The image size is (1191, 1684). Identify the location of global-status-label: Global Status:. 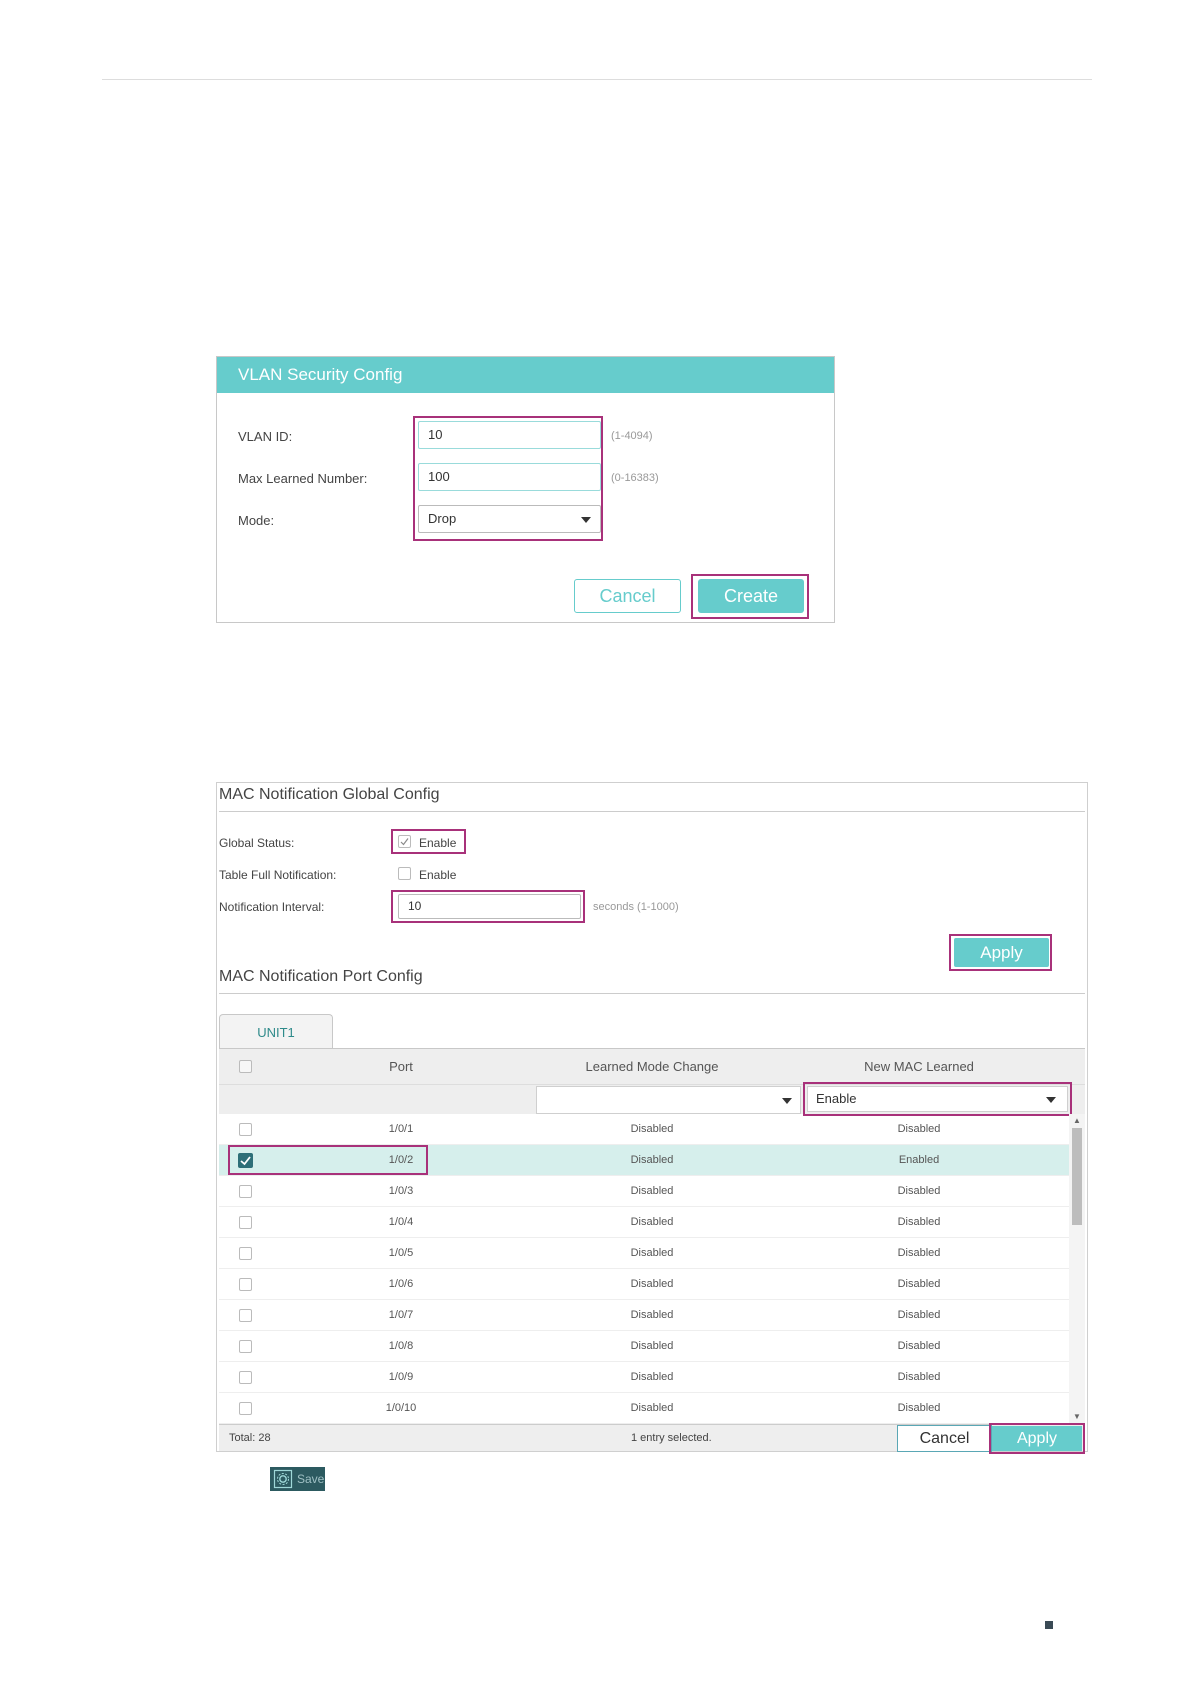
(257, 843).